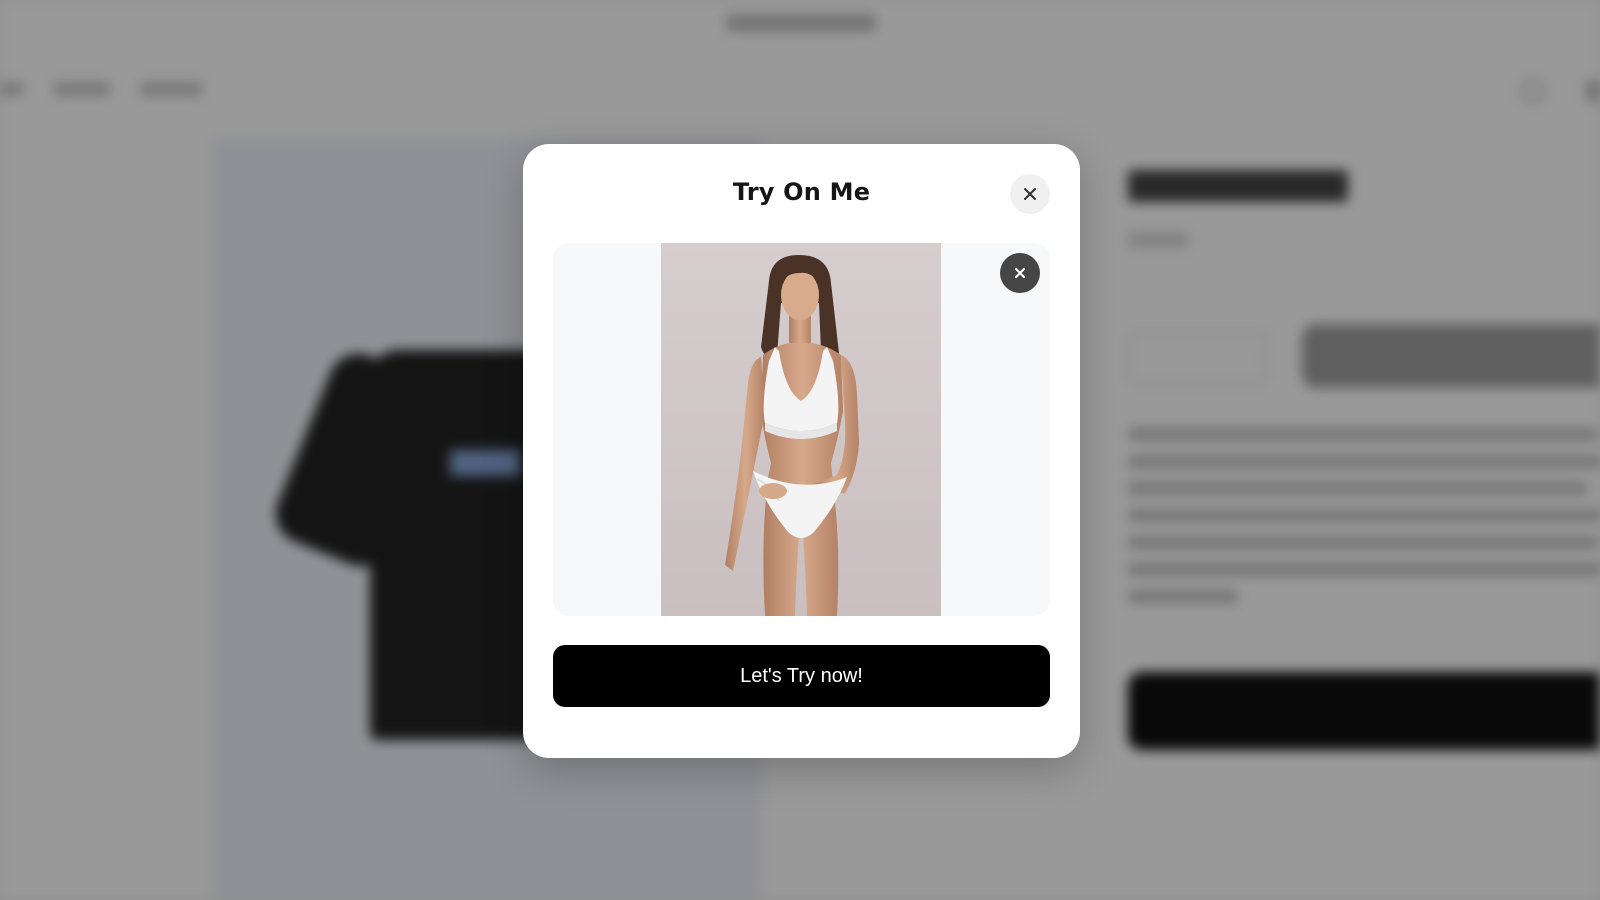 Image resolution: width=1600 pixels, height=900 pixels. I want to click on photo-preview-area, so click(801, 429).